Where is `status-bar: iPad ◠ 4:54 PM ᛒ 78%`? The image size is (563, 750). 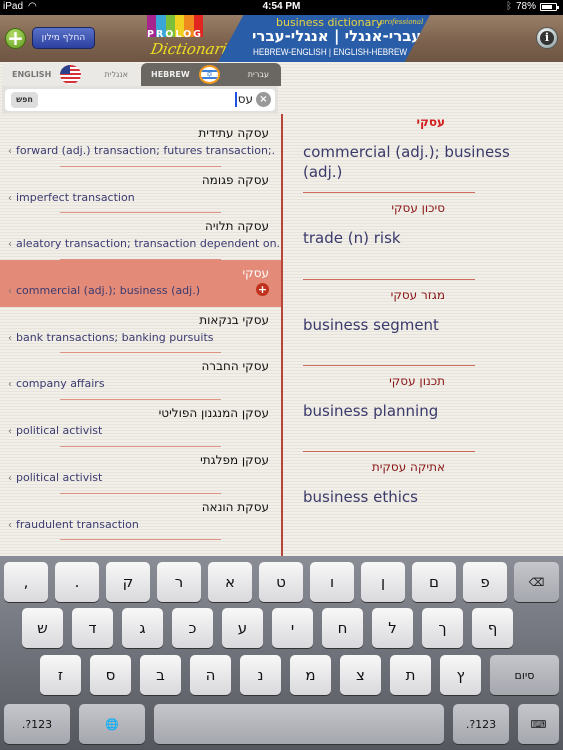
status-bar: iPad ◠ 4:54 PM ᛒ 78% is located at coordinates (281, 7).